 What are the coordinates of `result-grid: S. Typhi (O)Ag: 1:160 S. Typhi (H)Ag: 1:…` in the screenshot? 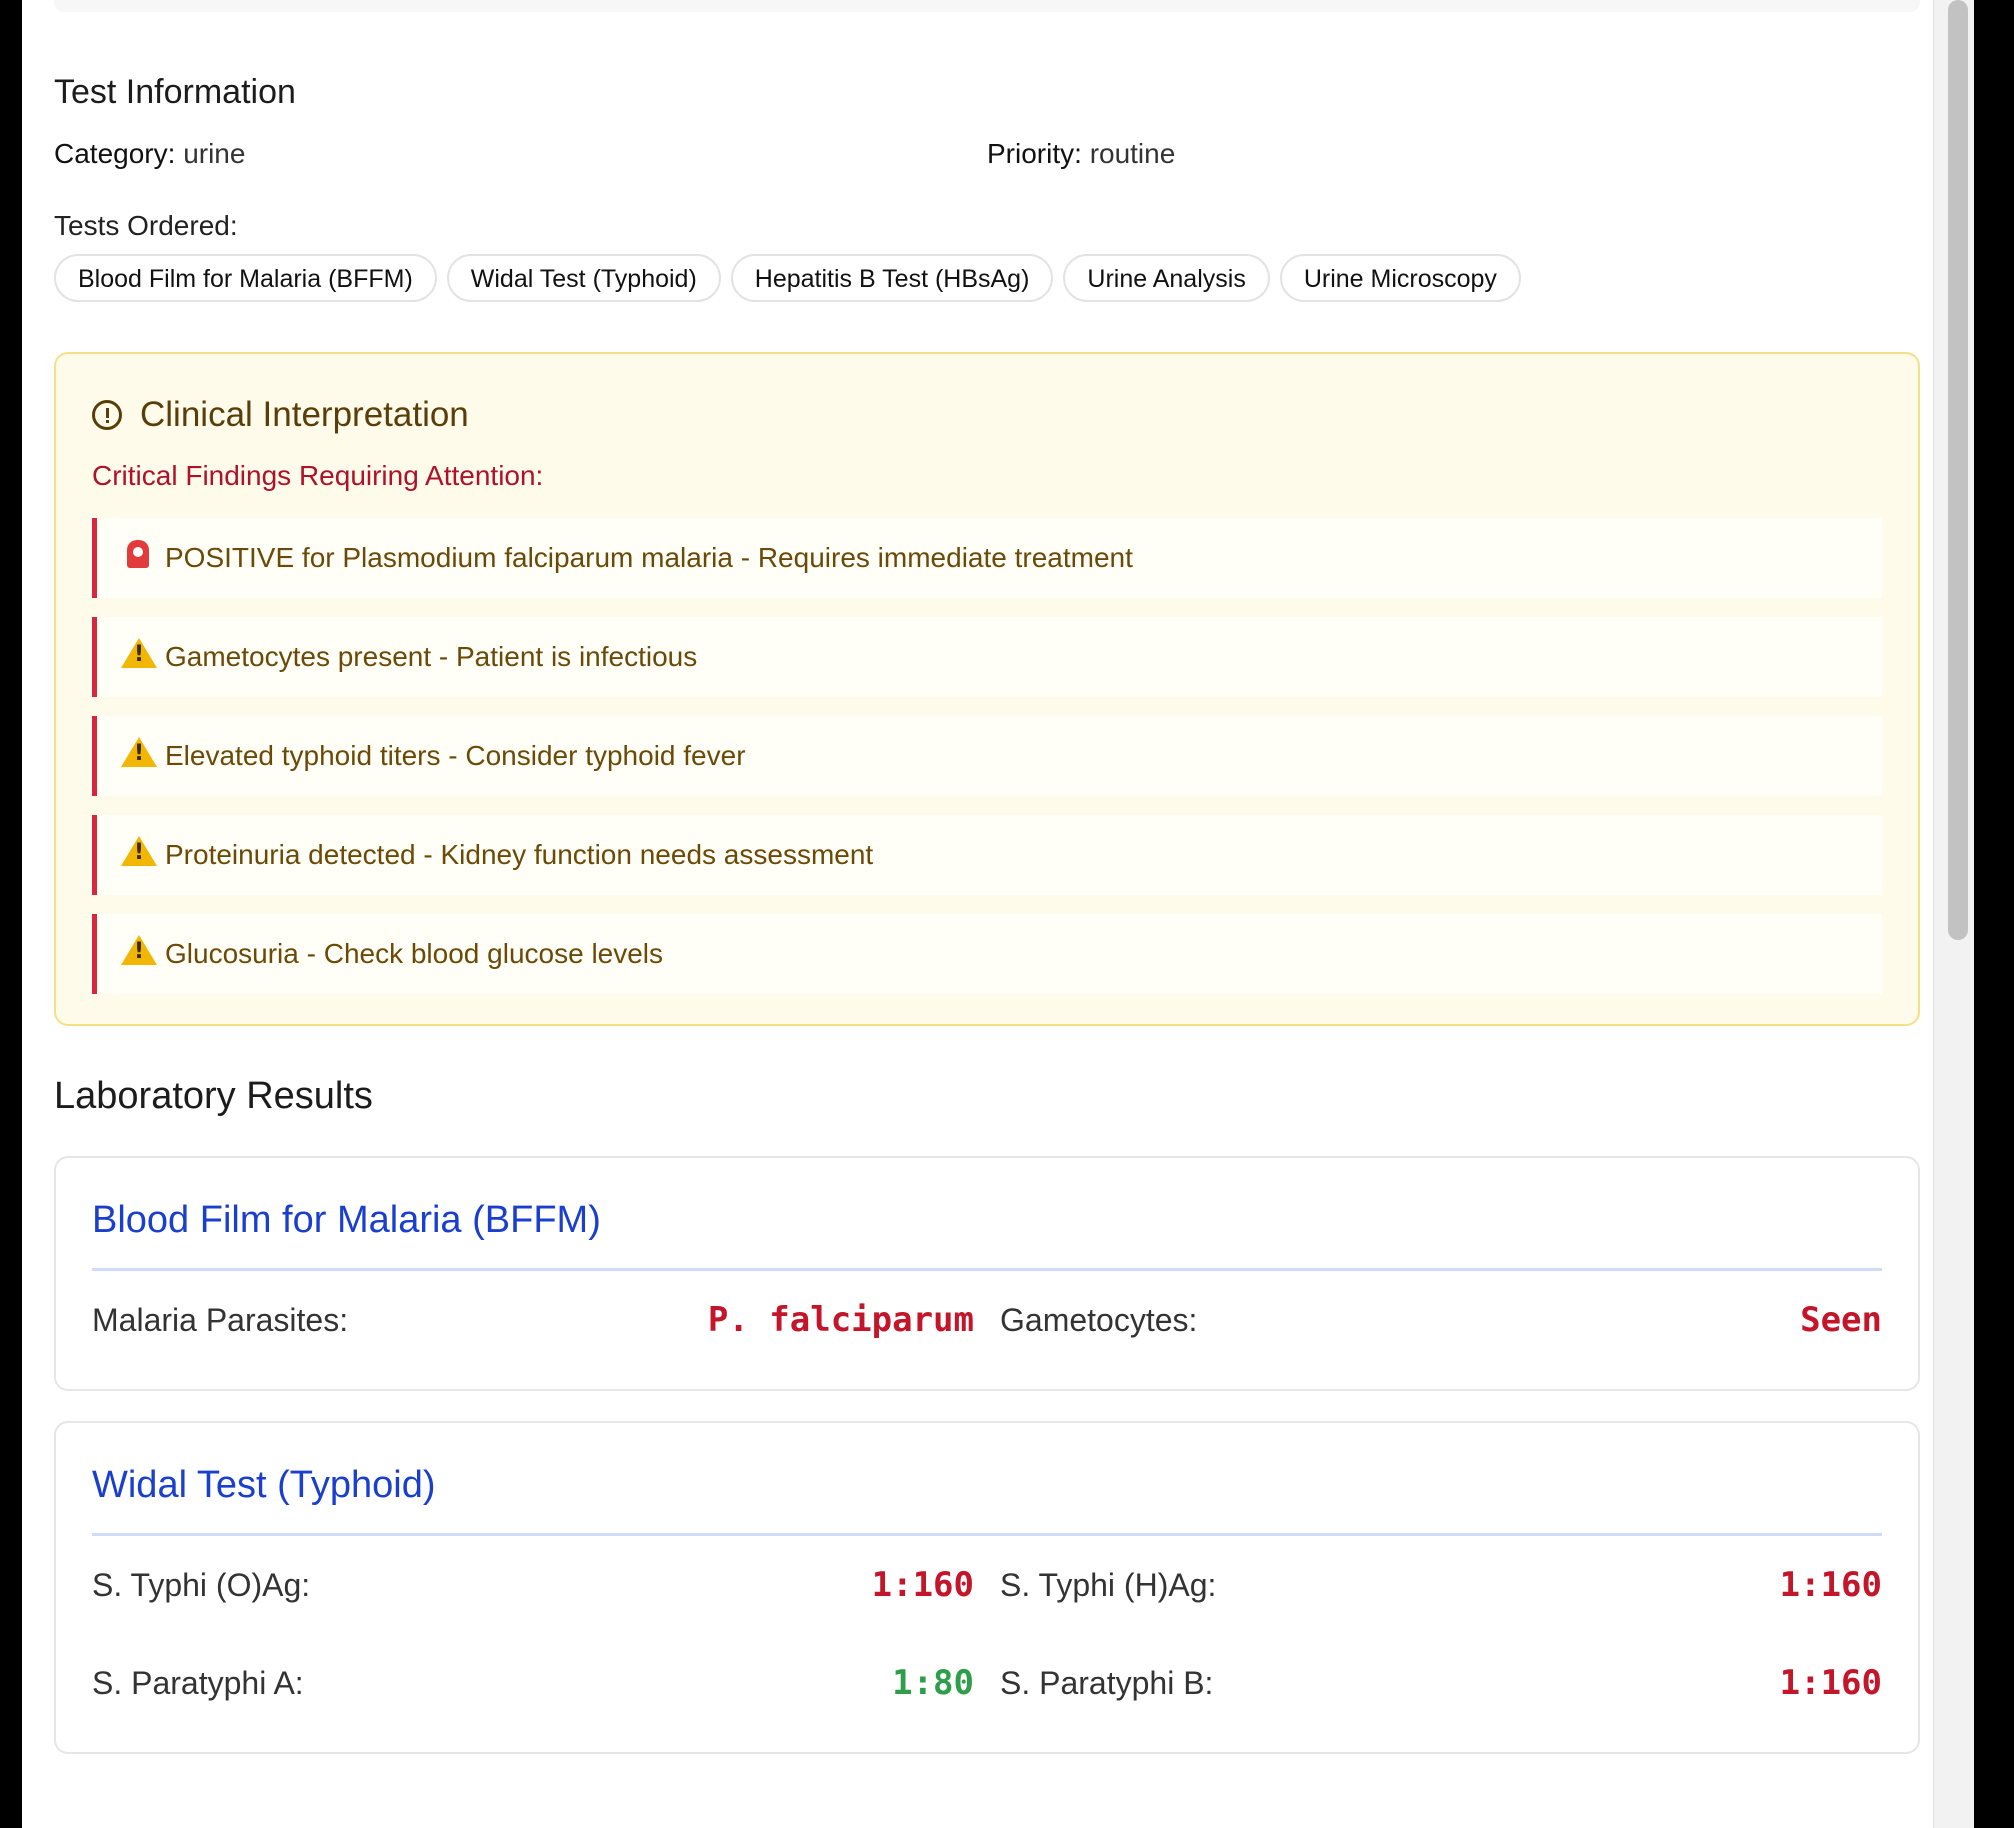 It's located at (987, 1634).